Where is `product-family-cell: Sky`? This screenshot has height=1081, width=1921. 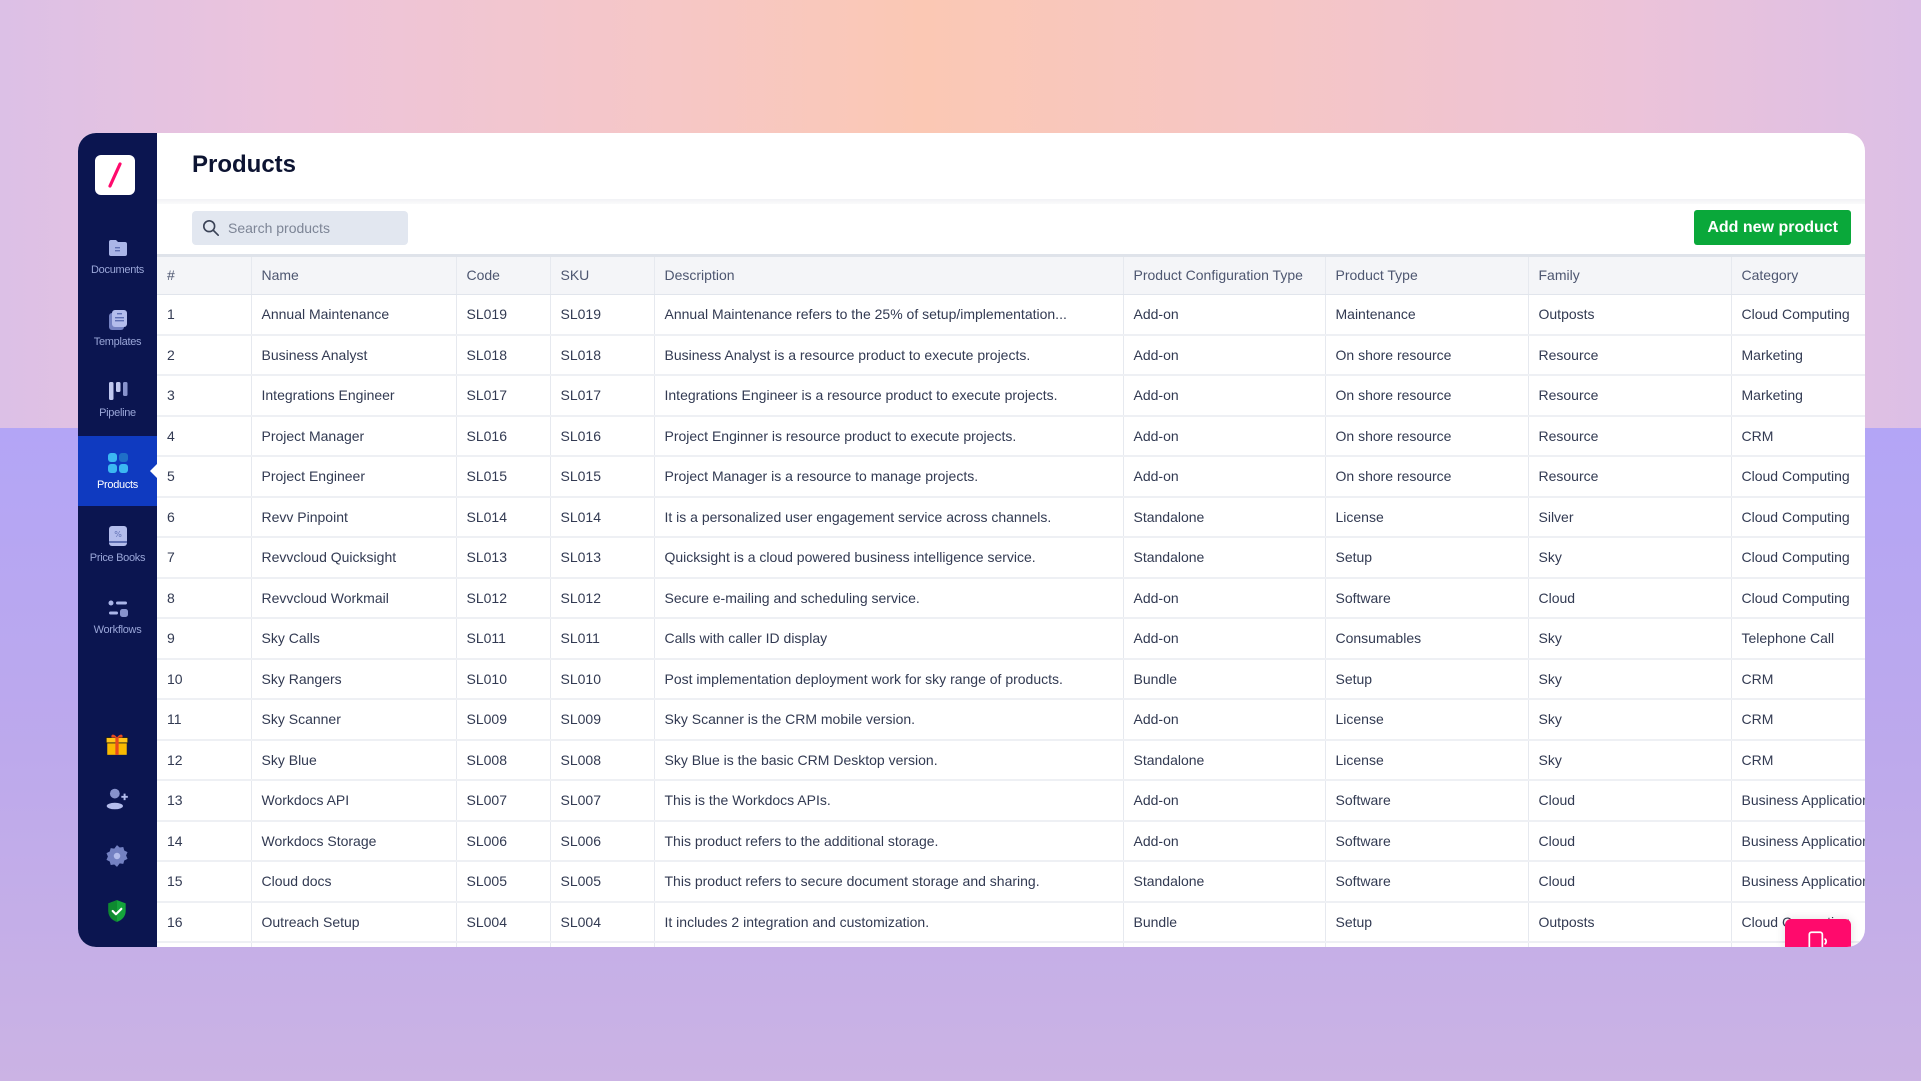 product-family-cell: Sky is located at coordinates (1630, 679).